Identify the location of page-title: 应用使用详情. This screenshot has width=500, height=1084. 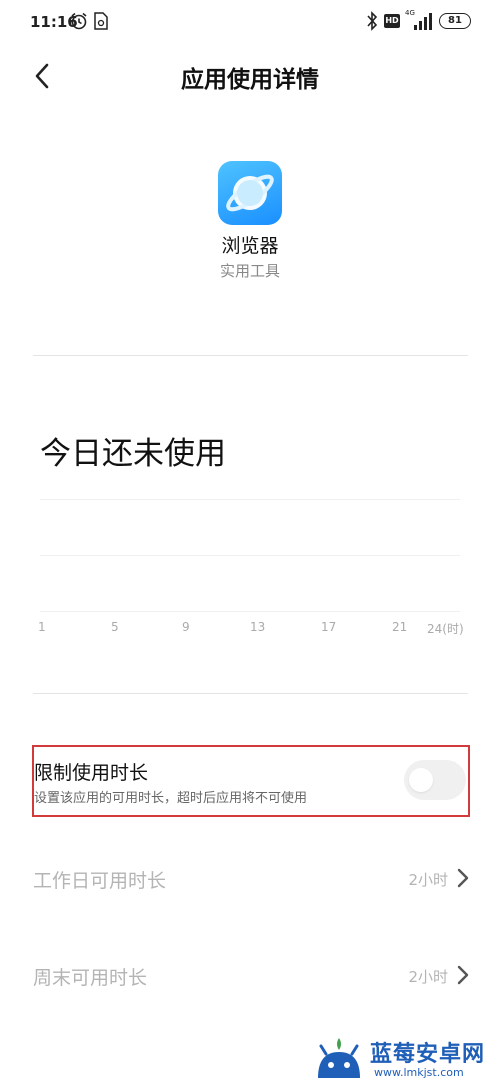
(250, 80).